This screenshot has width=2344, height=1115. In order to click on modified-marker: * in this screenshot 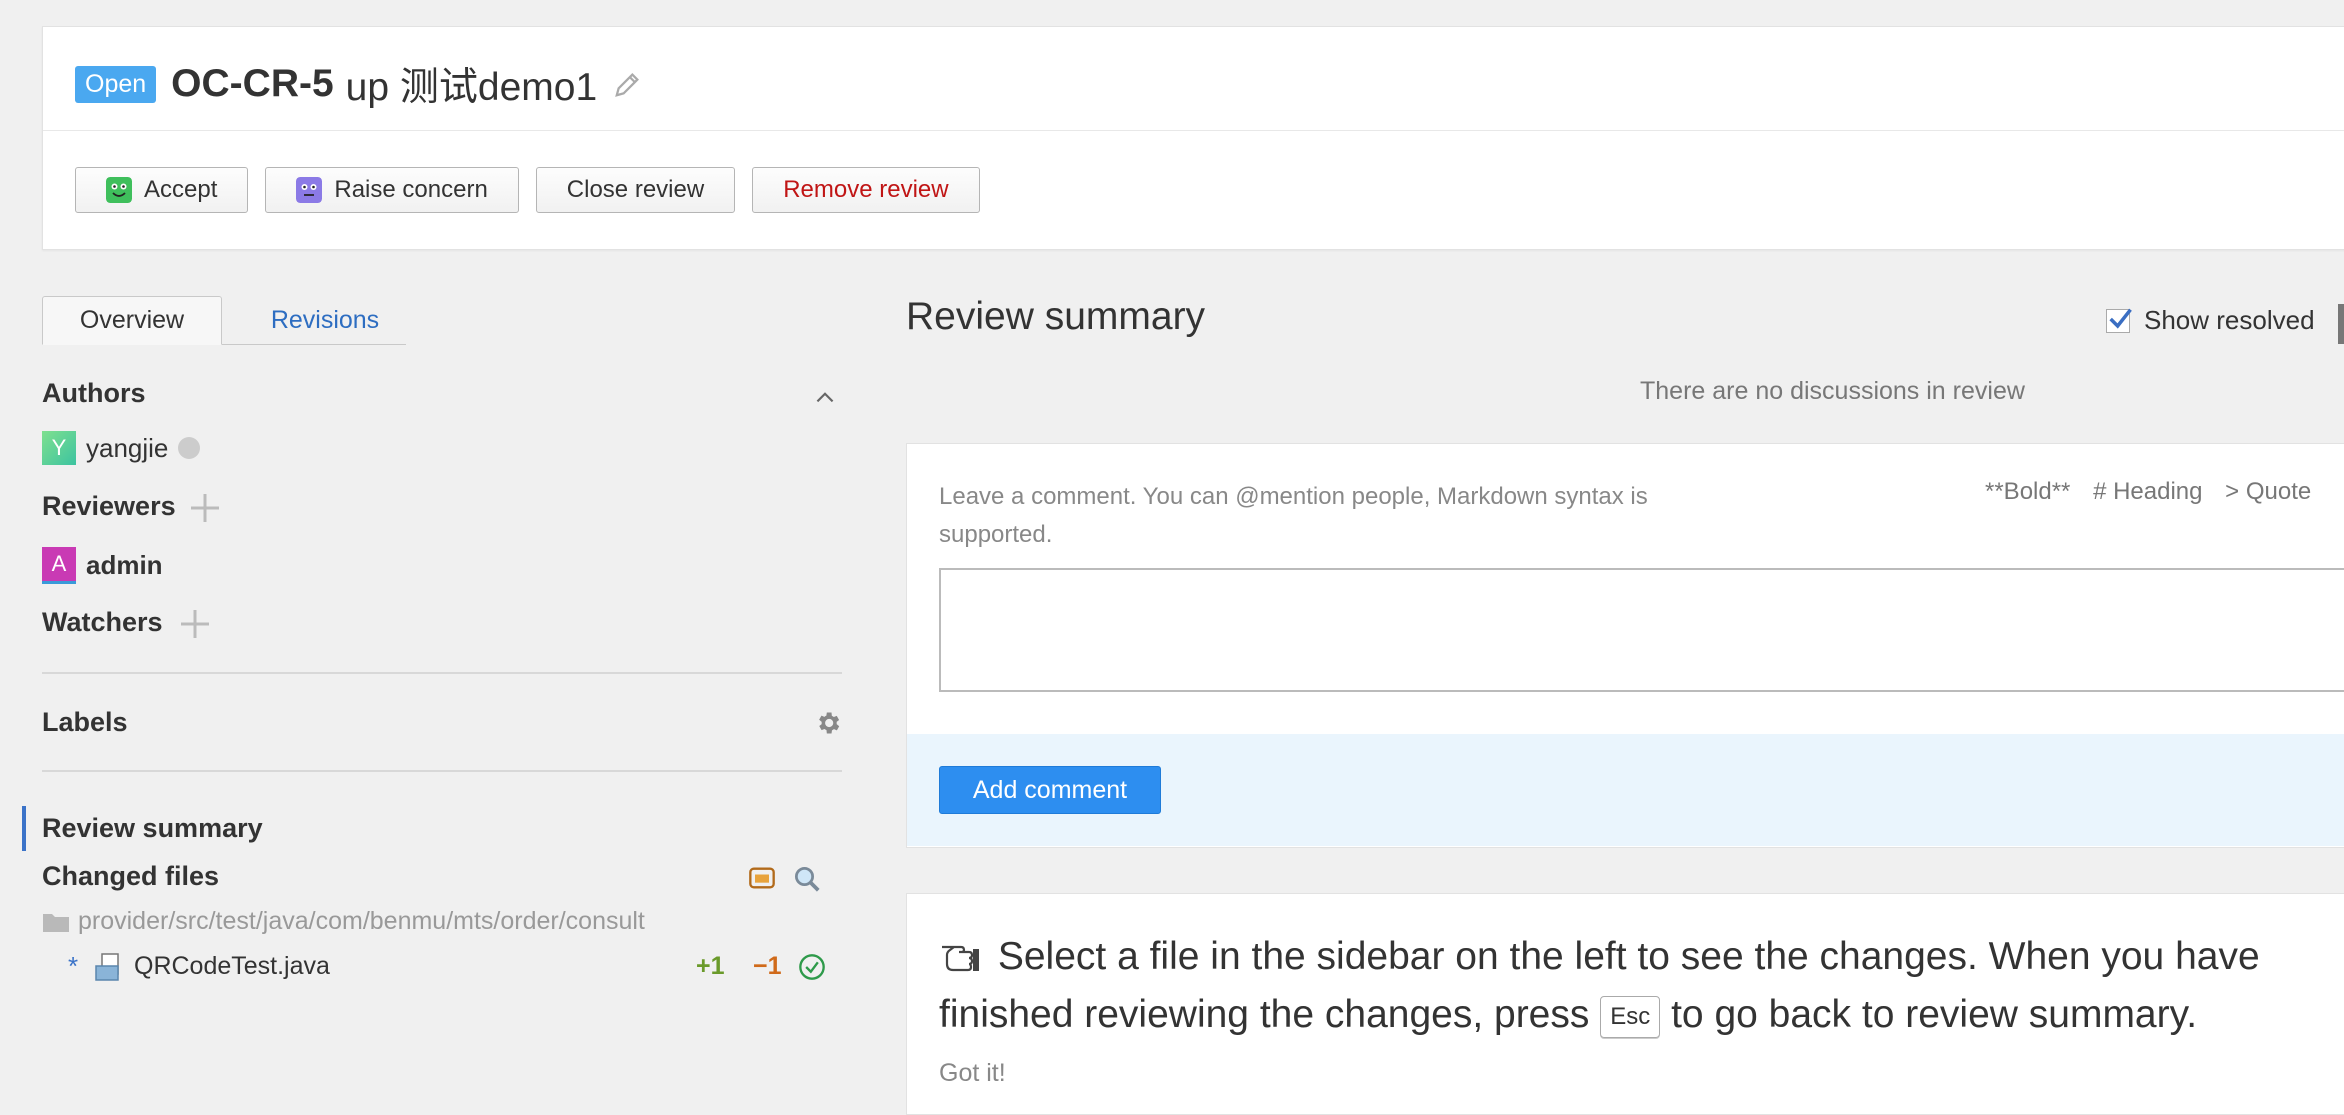, I will do `click(73, 966)`.